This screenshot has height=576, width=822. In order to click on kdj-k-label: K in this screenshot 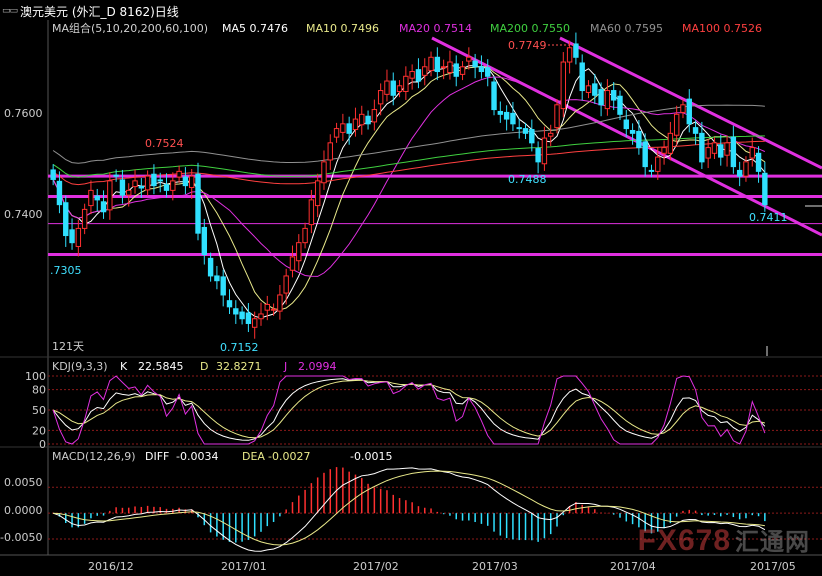, I will do `click(124, 366)`.